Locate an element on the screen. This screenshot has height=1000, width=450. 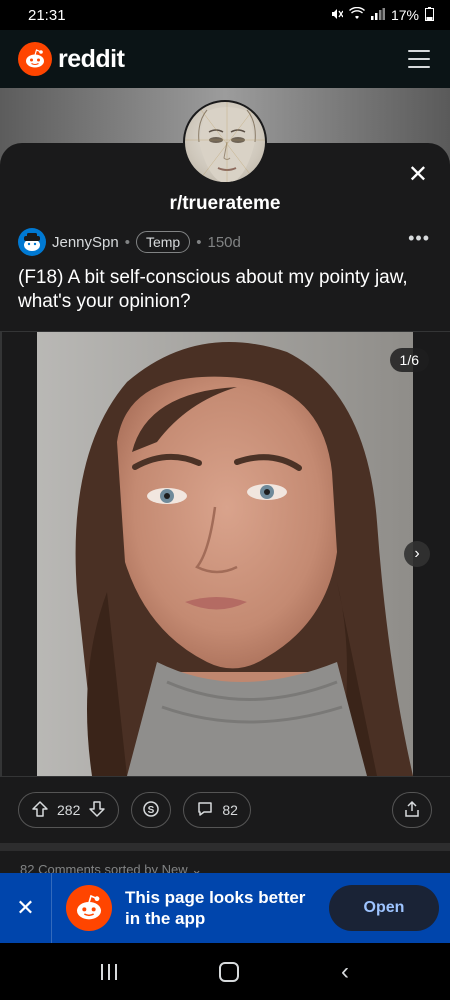
recents-icon is located at coordinates (109, 971).